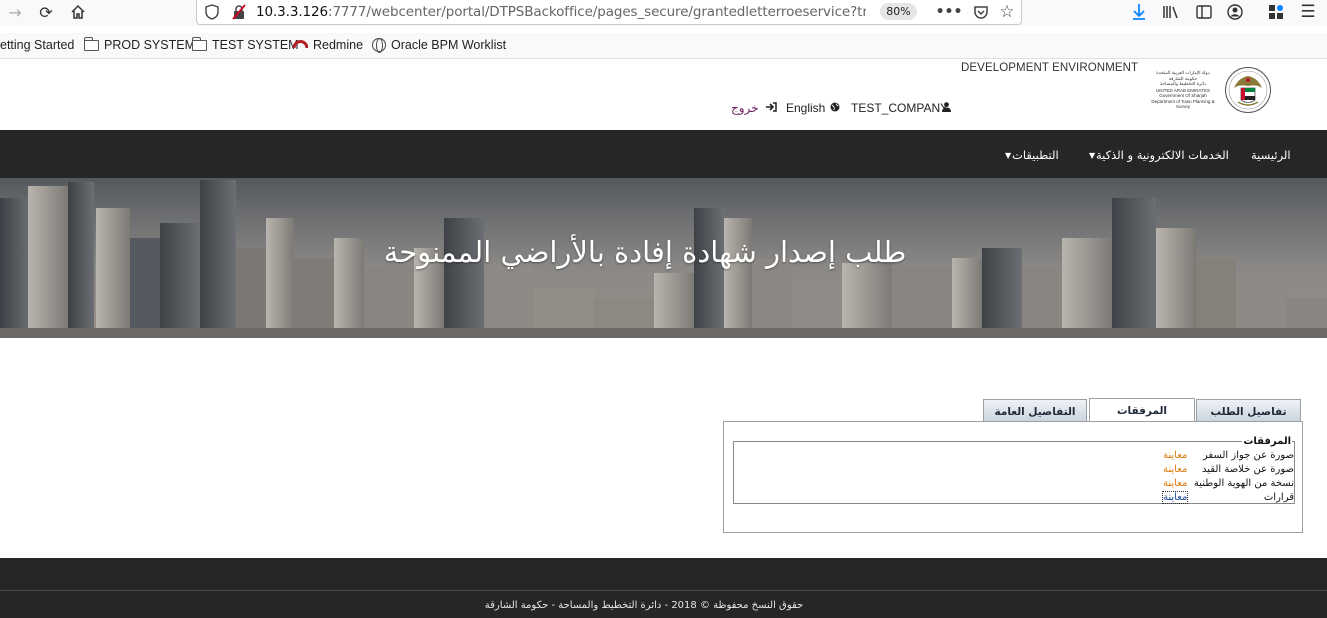 This screenshot has width=1327, height=618. Describe the element at coordinates (1035, 155) in the screenshot. I see `nav-apps: التطبيقات` at that location.